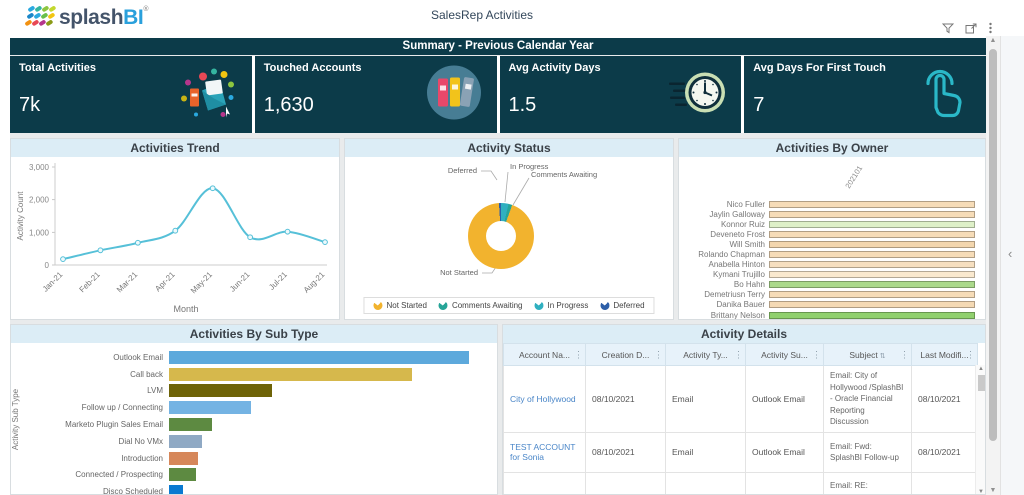 This screenshot has width=1024, height=495. What do you see at coordinates (501, 236) in the screenshot?
I see `donut-hole` at bounding box center [501, 236].